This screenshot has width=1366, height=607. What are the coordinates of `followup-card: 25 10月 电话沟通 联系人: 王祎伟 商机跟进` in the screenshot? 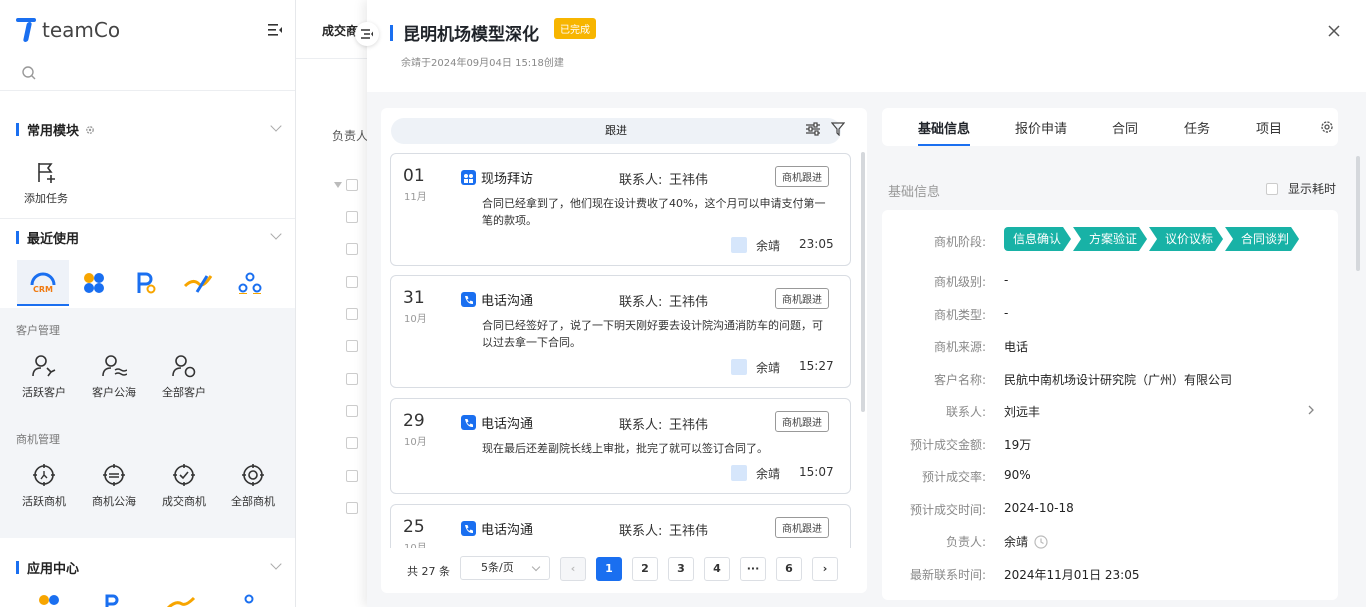 It's located at (620, 526).